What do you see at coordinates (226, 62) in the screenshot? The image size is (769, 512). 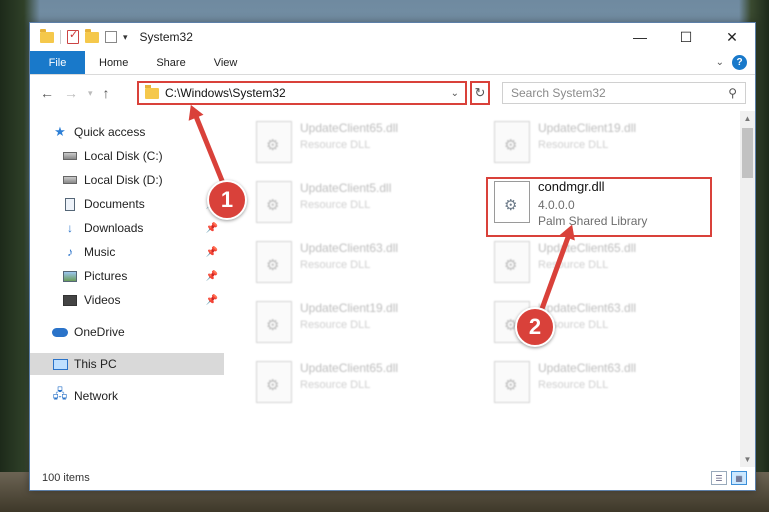 I see `tab-view: View` at bounding box center [226, 62].